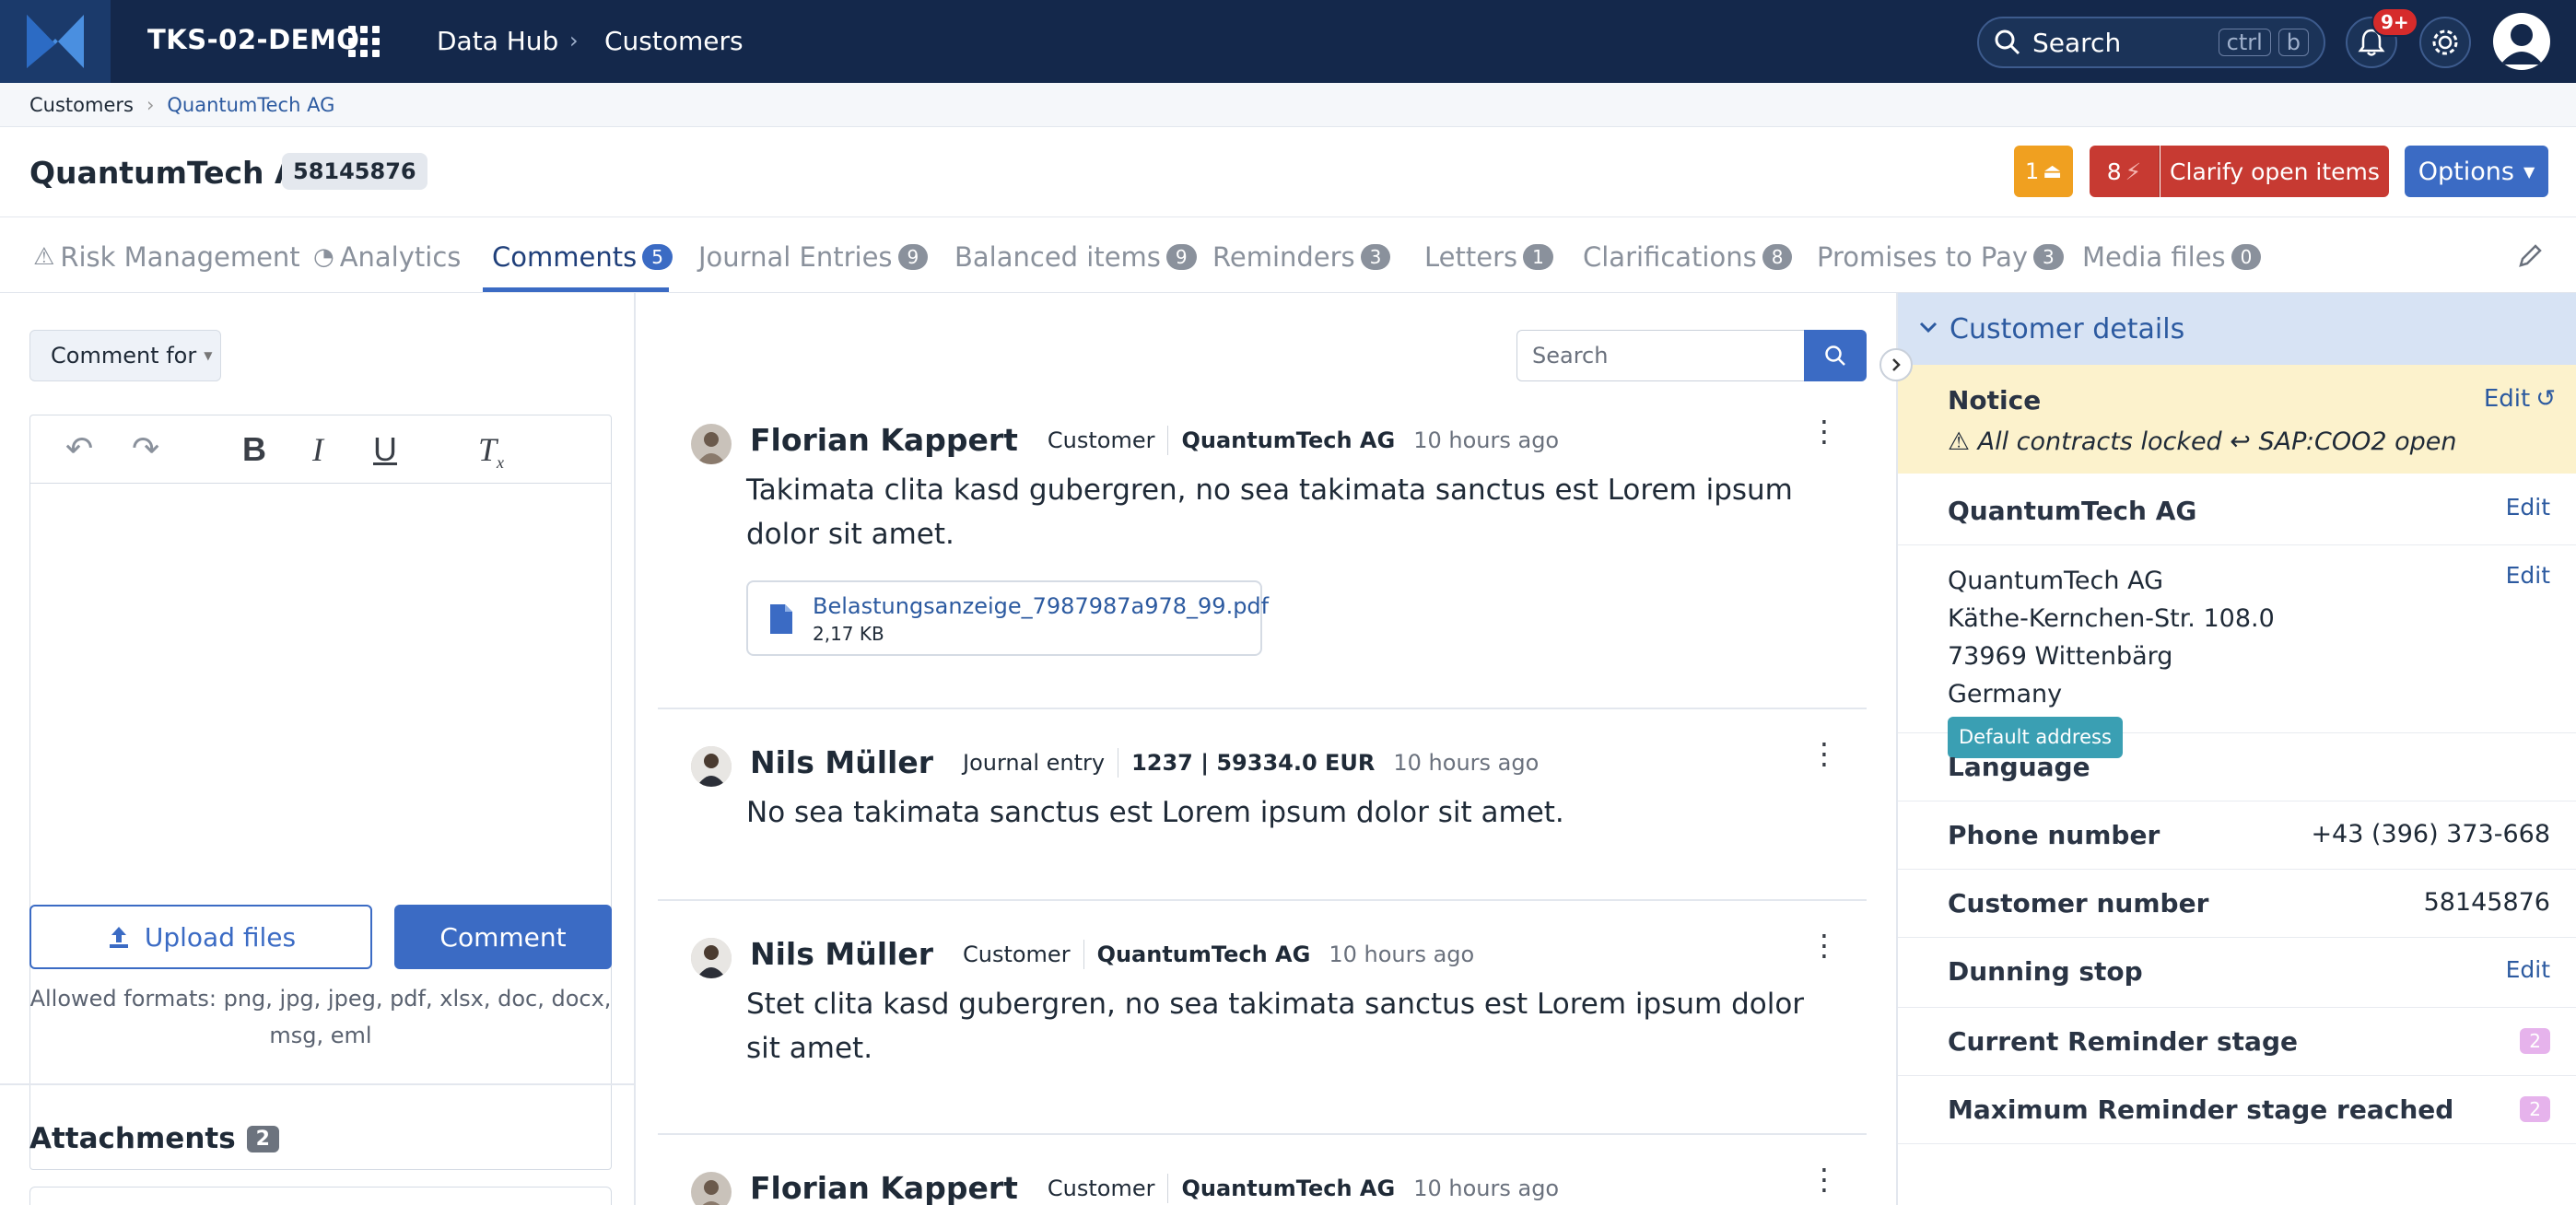 The width and height of the screenshot is (2576, 1205). I want to click on tab-analytics: ◔ Analytics, so click(387, 257).